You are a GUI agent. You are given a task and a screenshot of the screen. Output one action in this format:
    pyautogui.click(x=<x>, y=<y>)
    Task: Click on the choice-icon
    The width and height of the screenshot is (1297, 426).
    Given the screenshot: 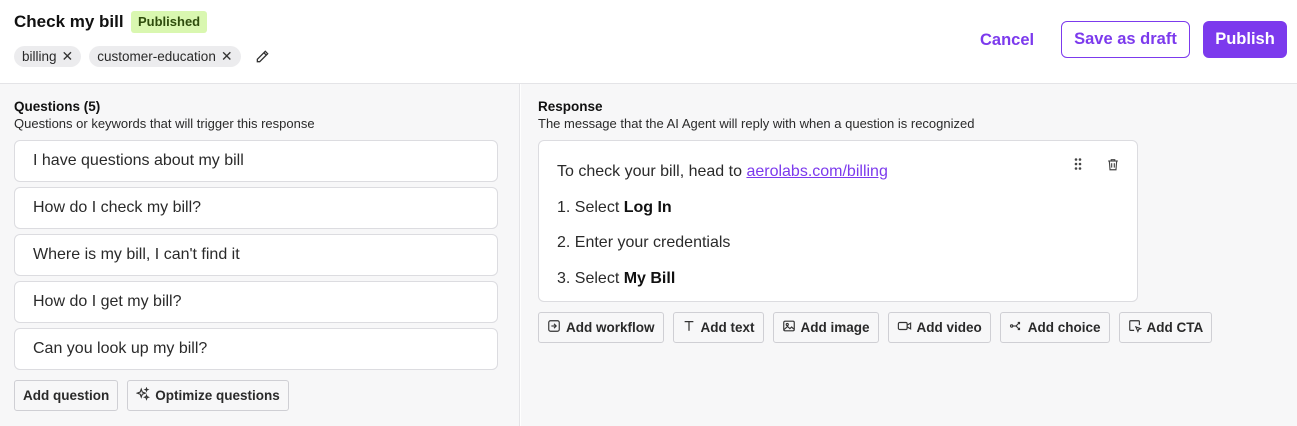 What is the action you would take?
    pyautogui.click(x=1016, y=327)
    